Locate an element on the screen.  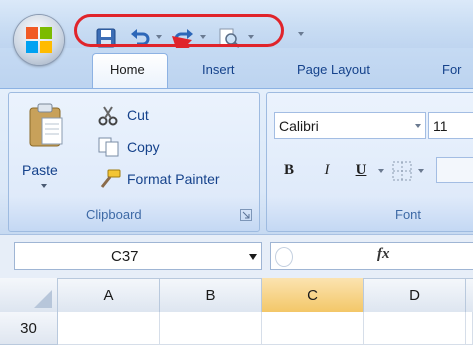
copy-icon is located at coordinates (108, 147).